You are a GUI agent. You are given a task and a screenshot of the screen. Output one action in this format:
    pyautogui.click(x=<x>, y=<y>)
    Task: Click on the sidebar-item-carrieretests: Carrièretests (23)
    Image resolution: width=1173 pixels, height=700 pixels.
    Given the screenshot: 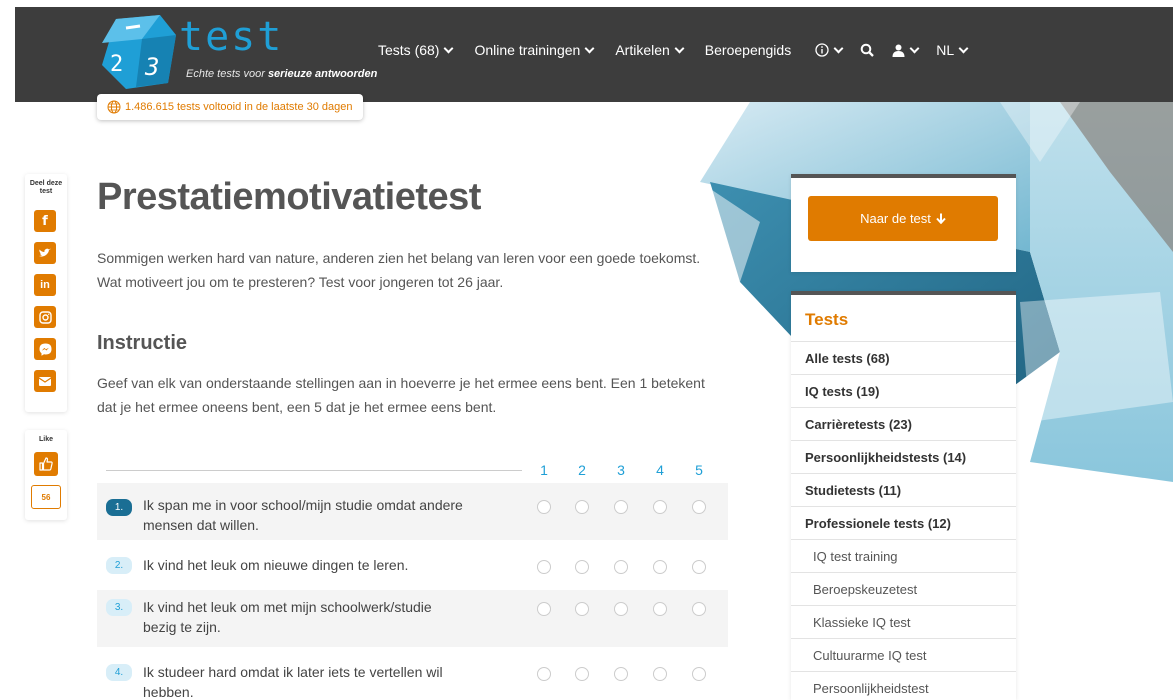 What is the action you would take?
    pyautogui.click(x=903, y=423)
    